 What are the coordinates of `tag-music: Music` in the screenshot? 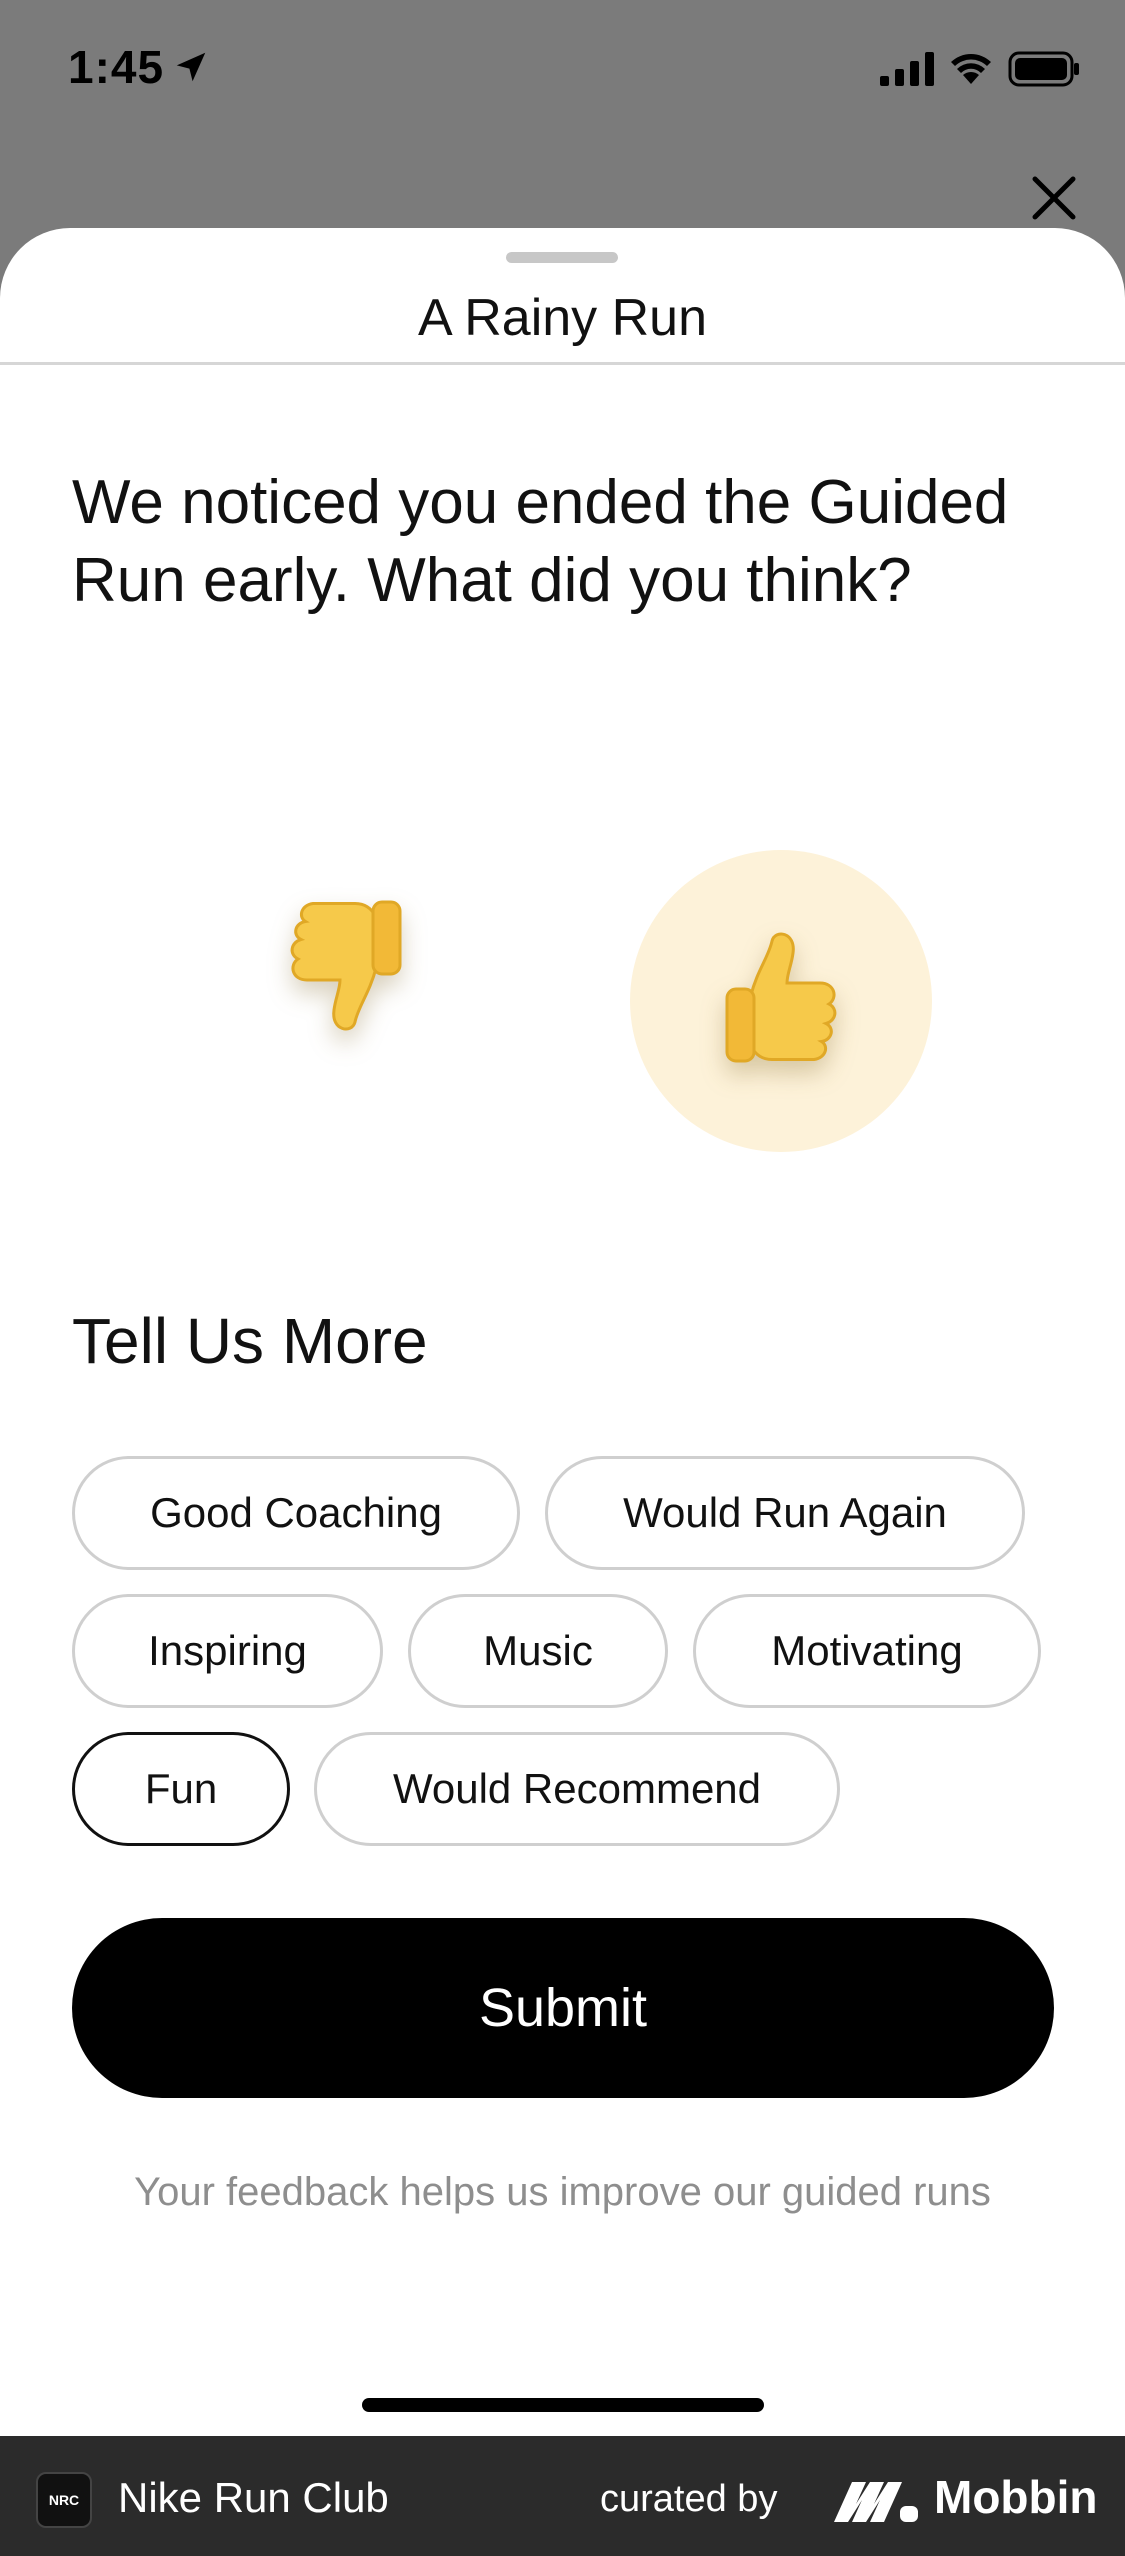 It's located at (538, 1651).